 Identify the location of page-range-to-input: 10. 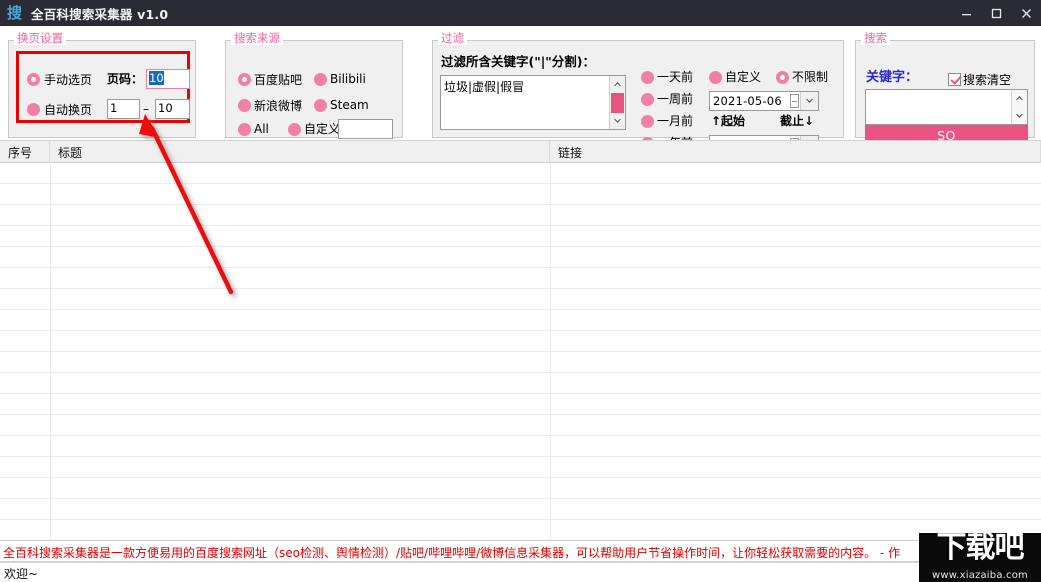
(172, 109).